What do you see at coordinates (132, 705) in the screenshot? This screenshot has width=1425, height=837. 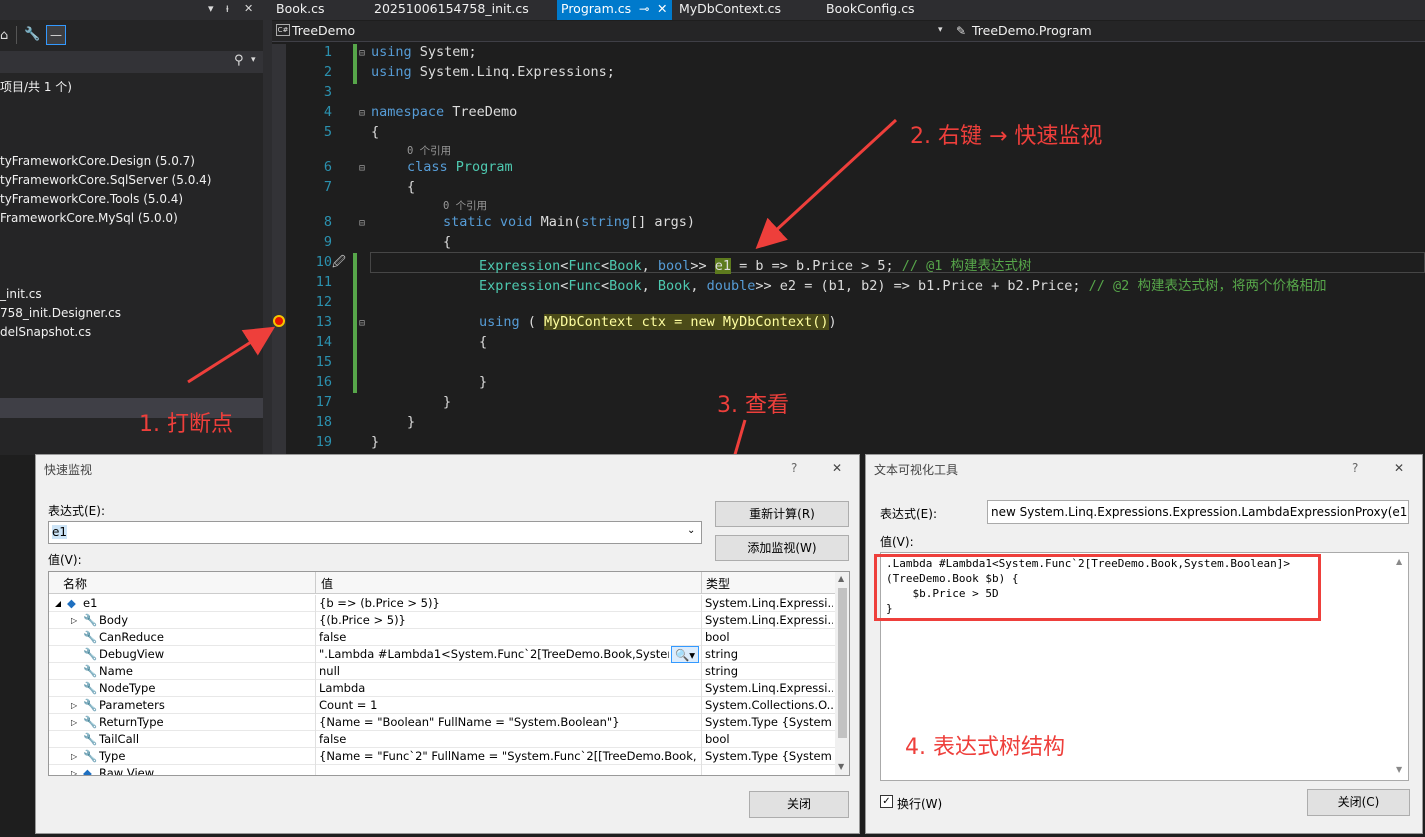 I see `cell-name: Parameters` at bounding box center [132, 705].